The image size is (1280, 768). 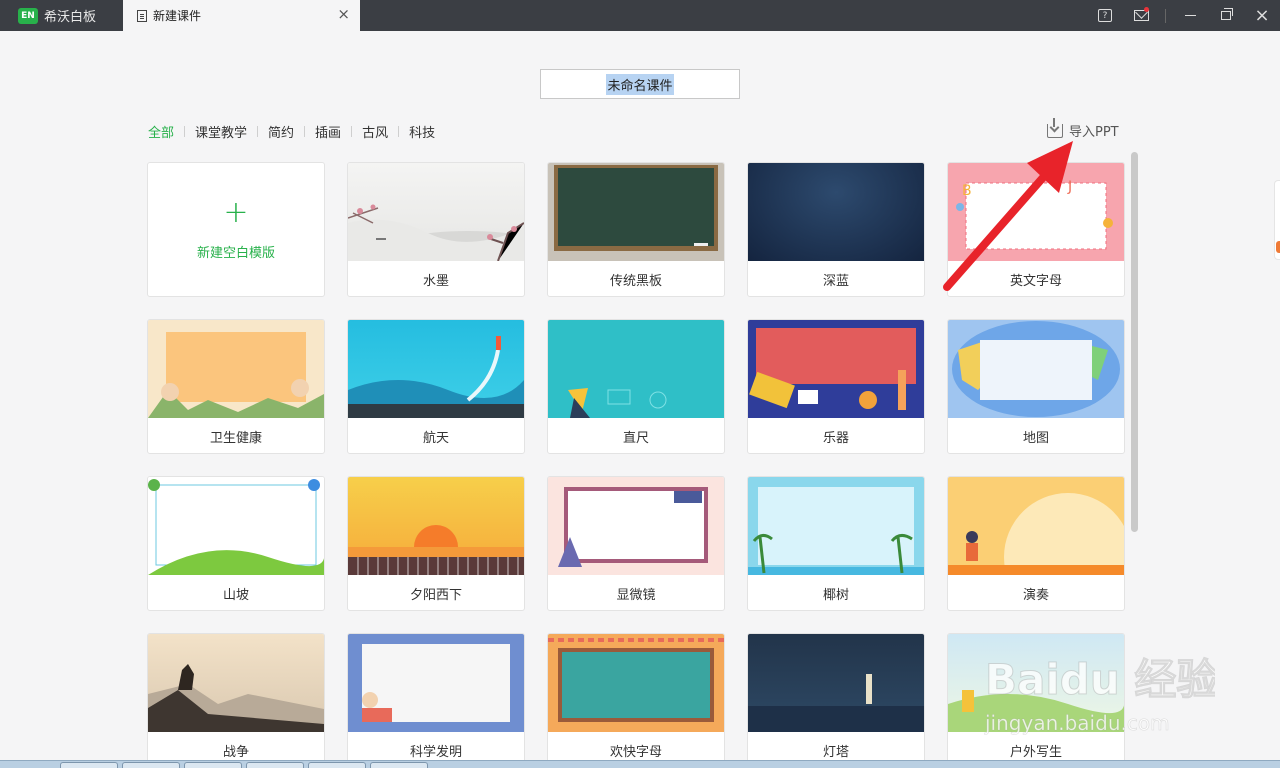 What do you see at coordinates (28, 15) in the screenshot?
I see `app-logo-icon: EN` at bounding box center [28, 15].